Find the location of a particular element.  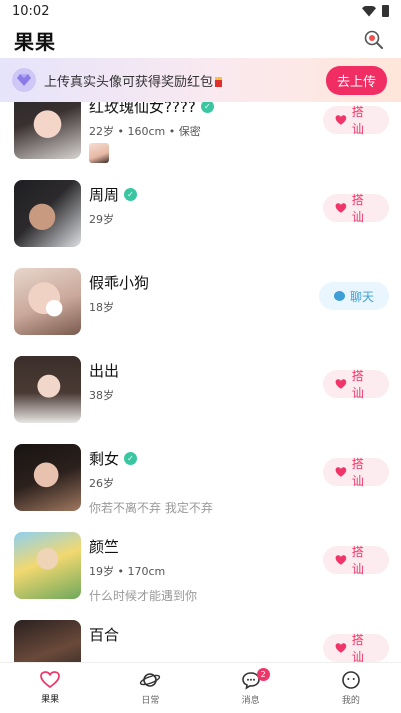

action-label: 聊天 is located at coordinates (361, 296).